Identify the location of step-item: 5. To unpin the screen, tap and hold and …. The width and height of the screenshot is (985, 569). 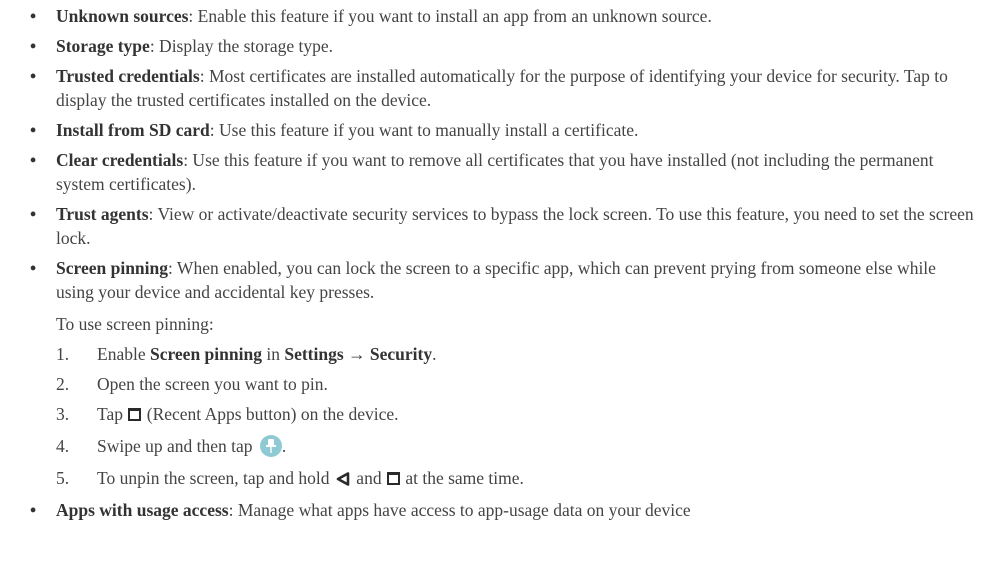
(290, 479).